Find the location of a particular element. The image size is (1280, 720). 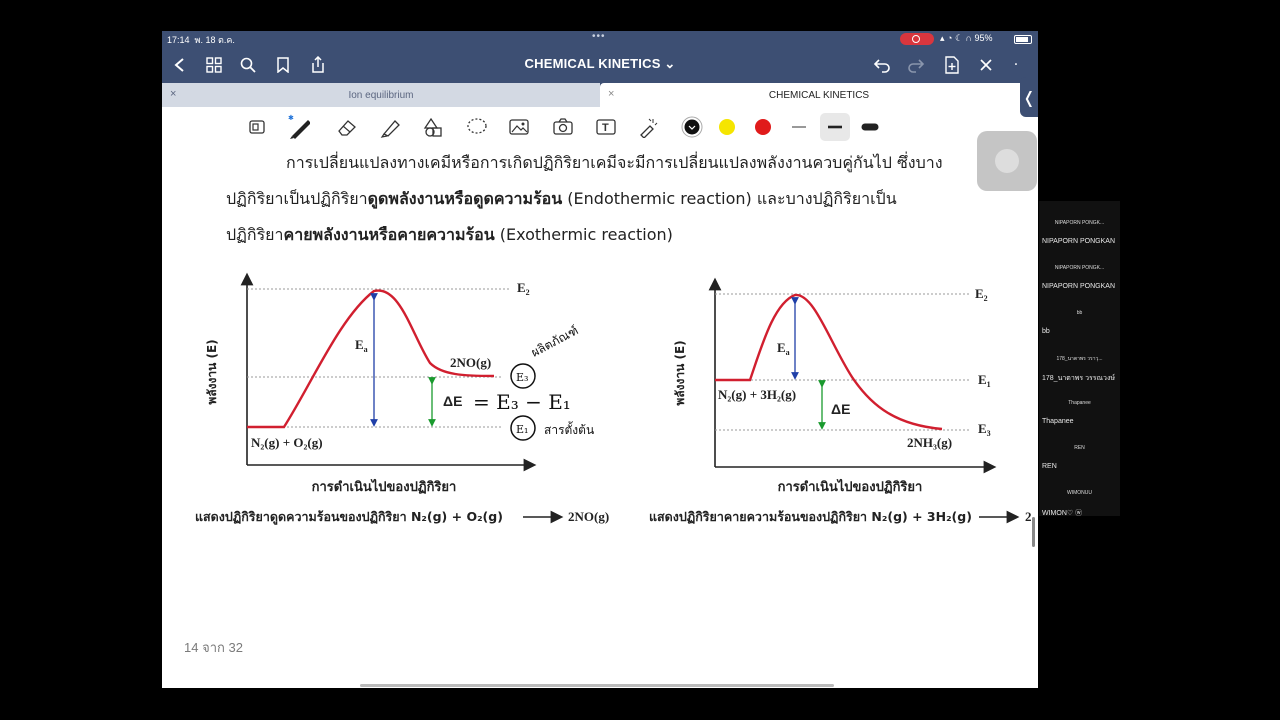

right-product-label: 2NH₃(g) is located at coordinates (929, 442).